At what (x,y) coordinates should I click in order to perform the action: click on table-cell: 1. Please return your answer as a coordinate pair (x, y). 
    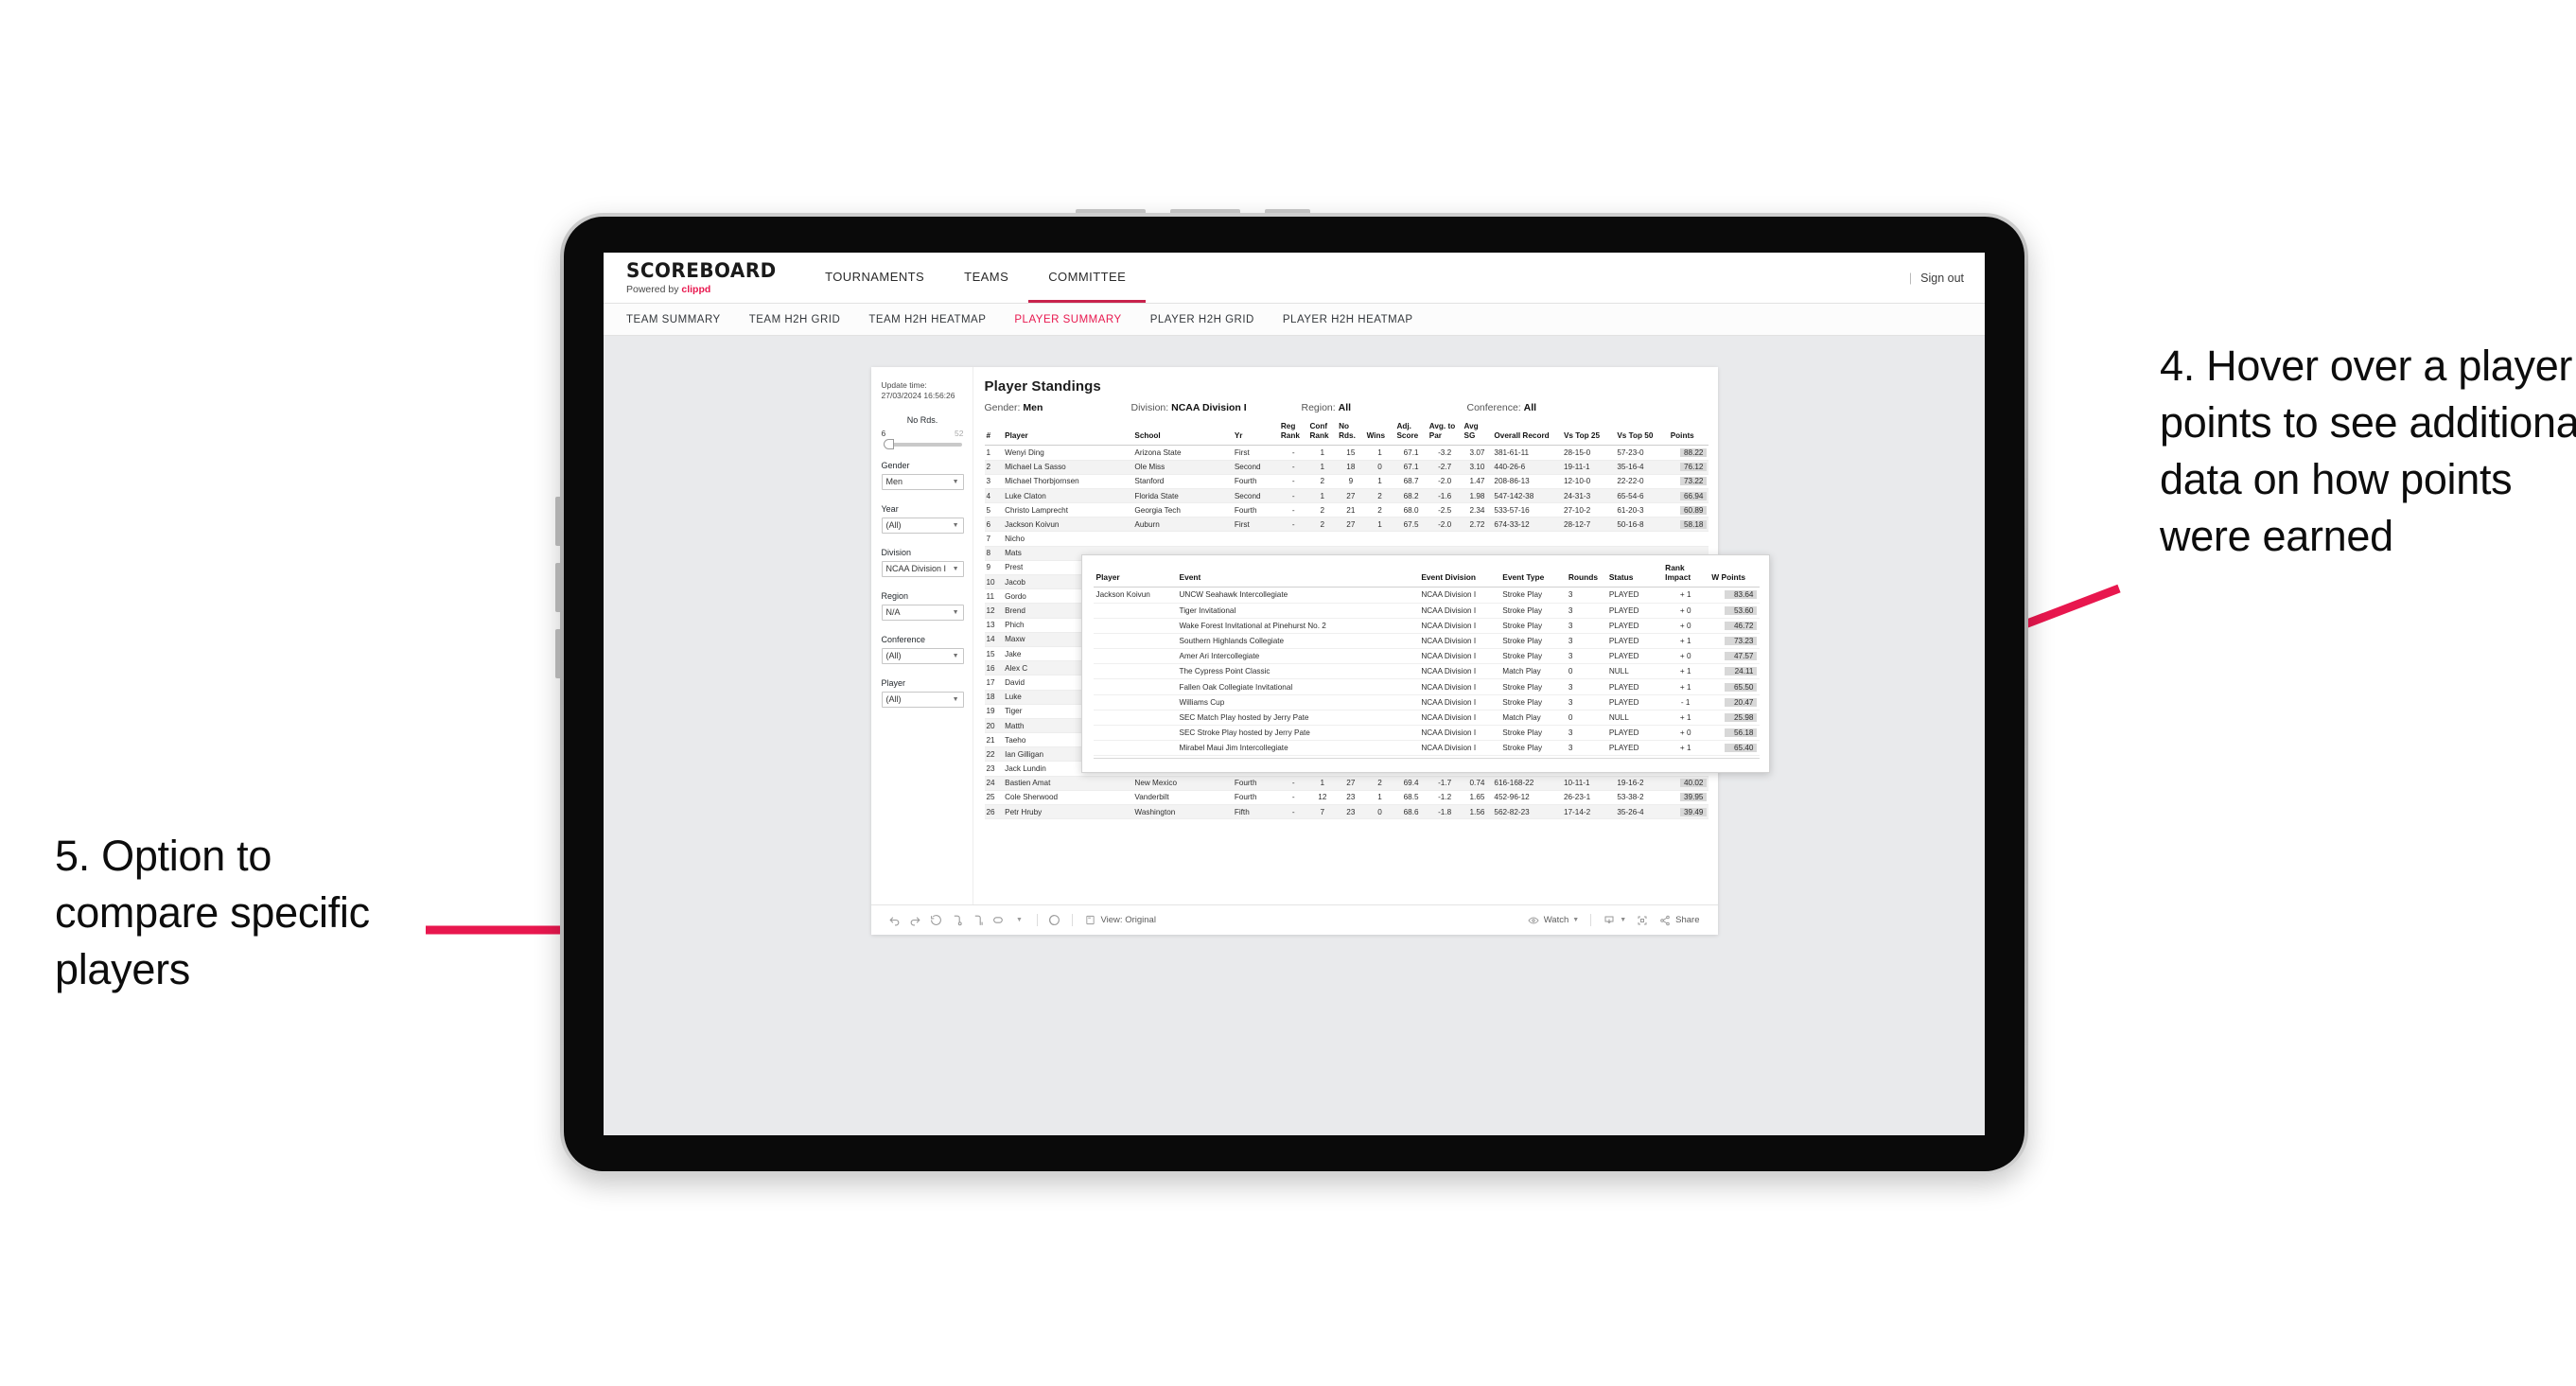
    Looking at the image, I should click on (1380, 525).